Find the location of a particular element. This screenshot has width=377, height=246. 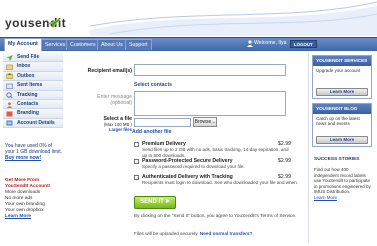

buy-more-link: Buy more now! is located at coordinates (34, 158).